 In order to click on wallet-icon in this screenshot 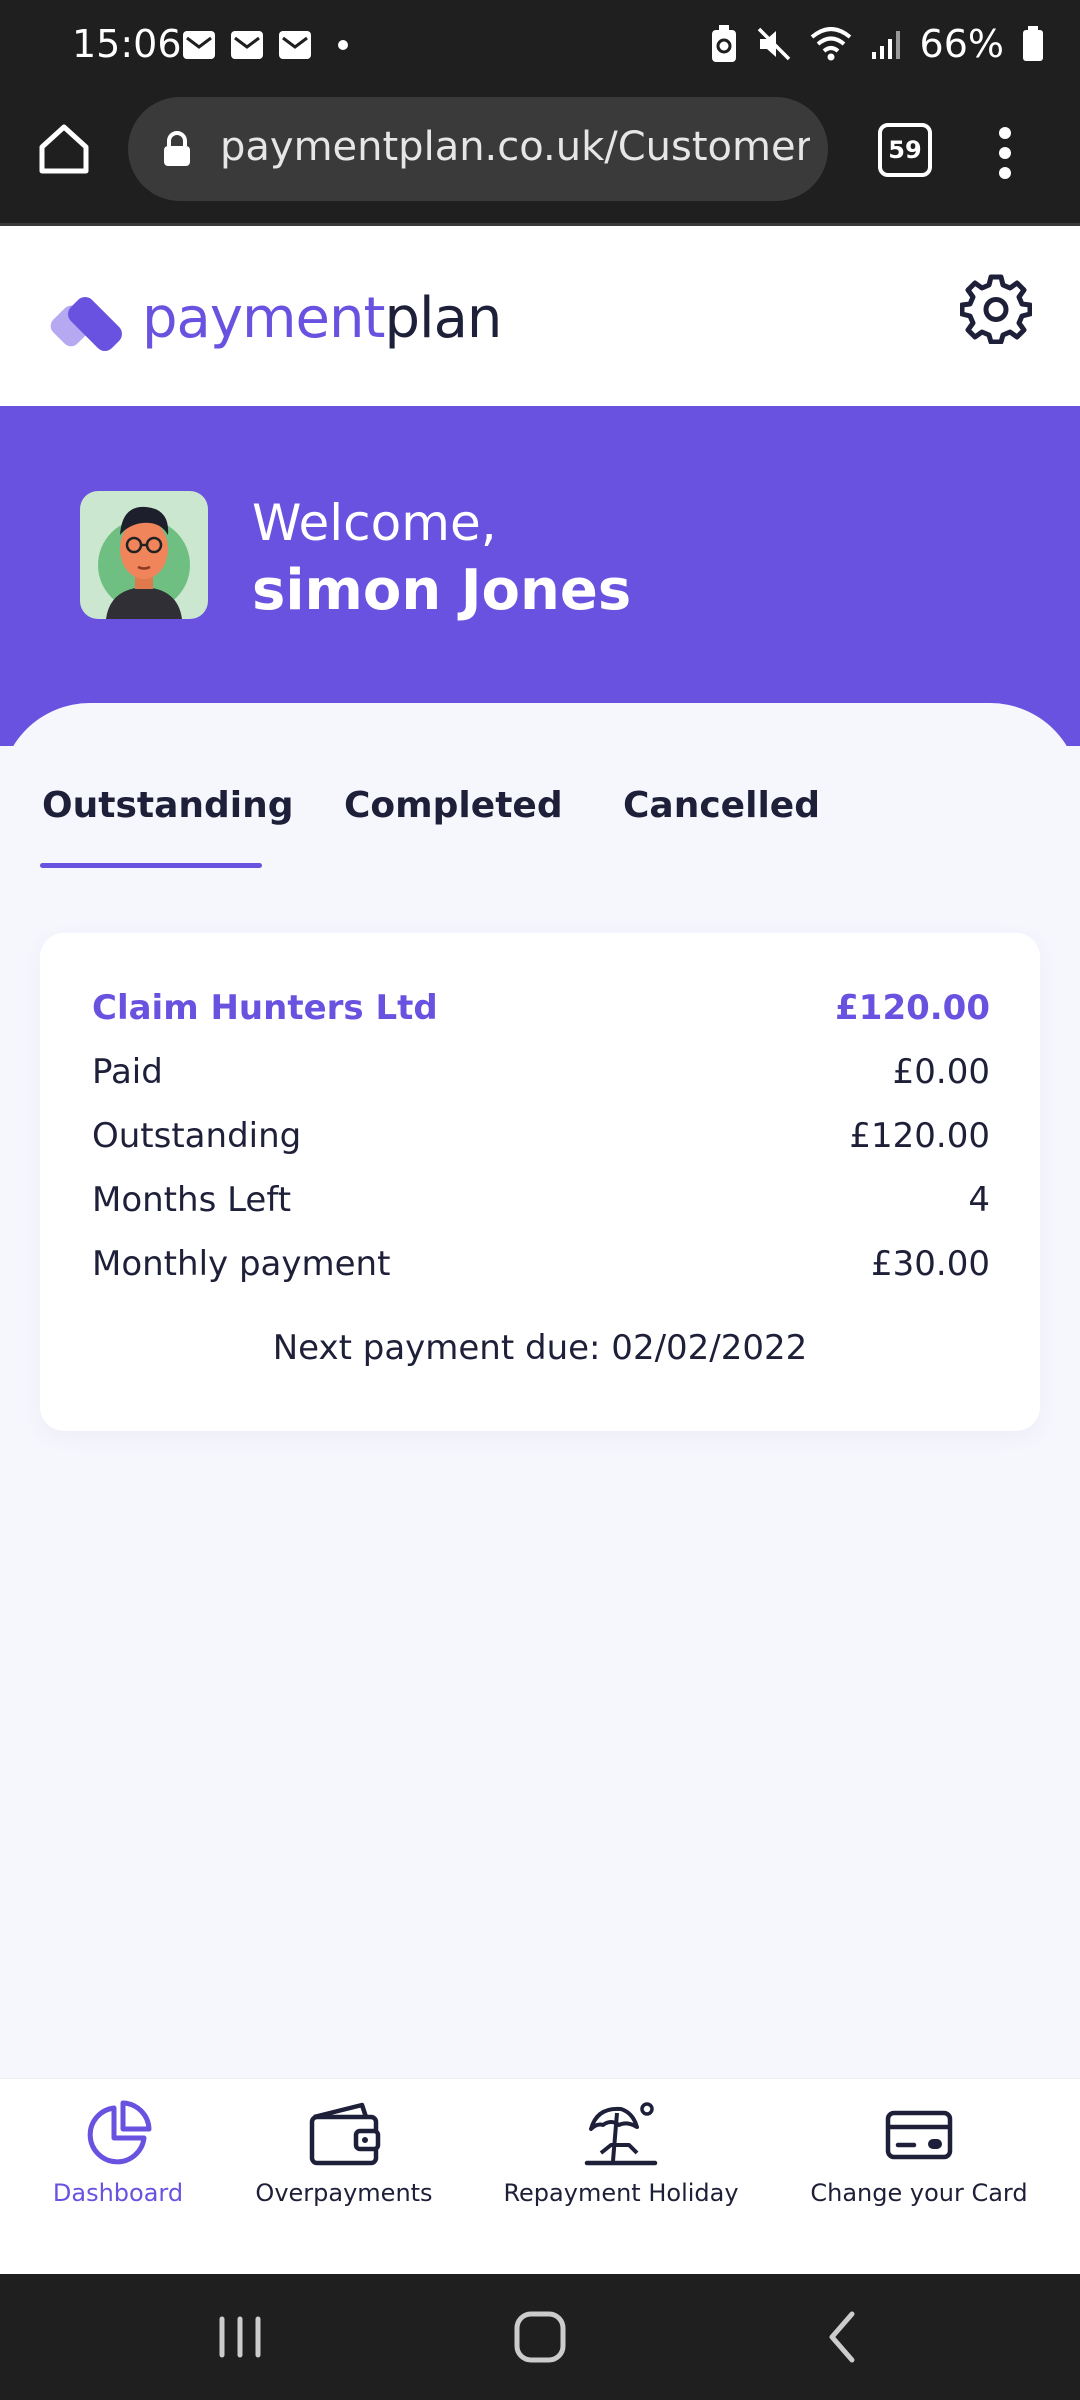, I will do `click(345, 2134)`.